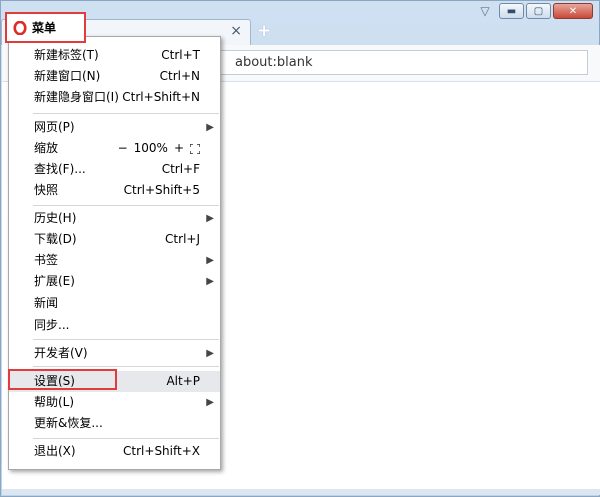  What do you see at coordinates (114, 260) in the screenshot?
I see `menu-item-bookmarks: 书签 ▶` at bounding box center [114, 260].